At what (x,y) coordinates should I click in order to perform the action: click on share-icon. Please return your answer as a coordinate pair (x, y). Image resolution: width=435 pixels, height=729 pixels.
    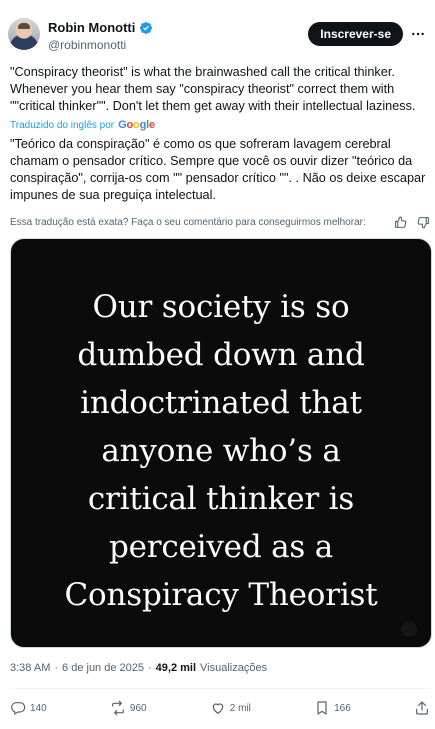
    Looking at the image, I should click on (422, 708).